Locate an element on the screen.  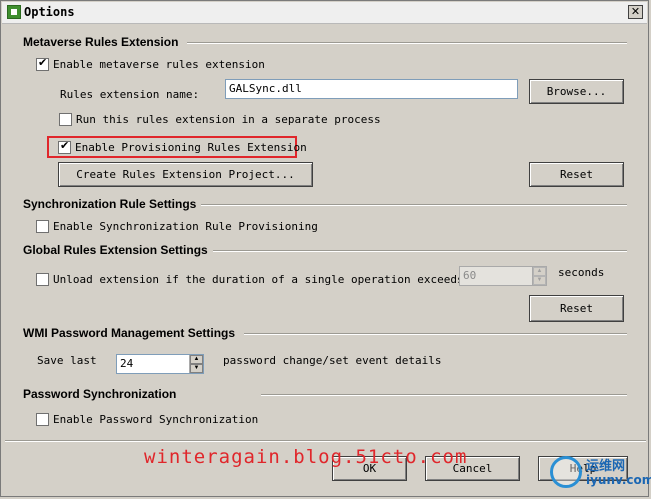
logo-cn-text: 运维网 is located at coordinates (606, 466).